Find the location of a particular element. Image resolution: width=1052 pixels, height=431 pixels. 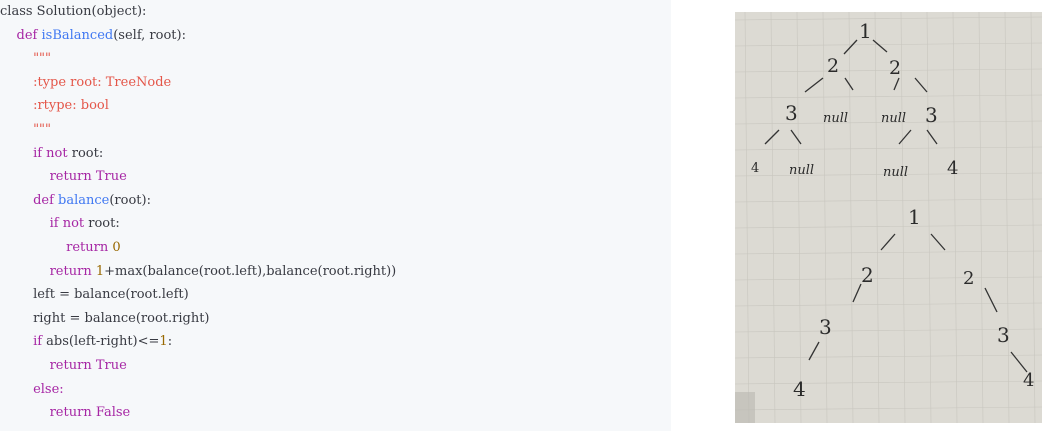

code-token: if is located at coordinates (40, 342).